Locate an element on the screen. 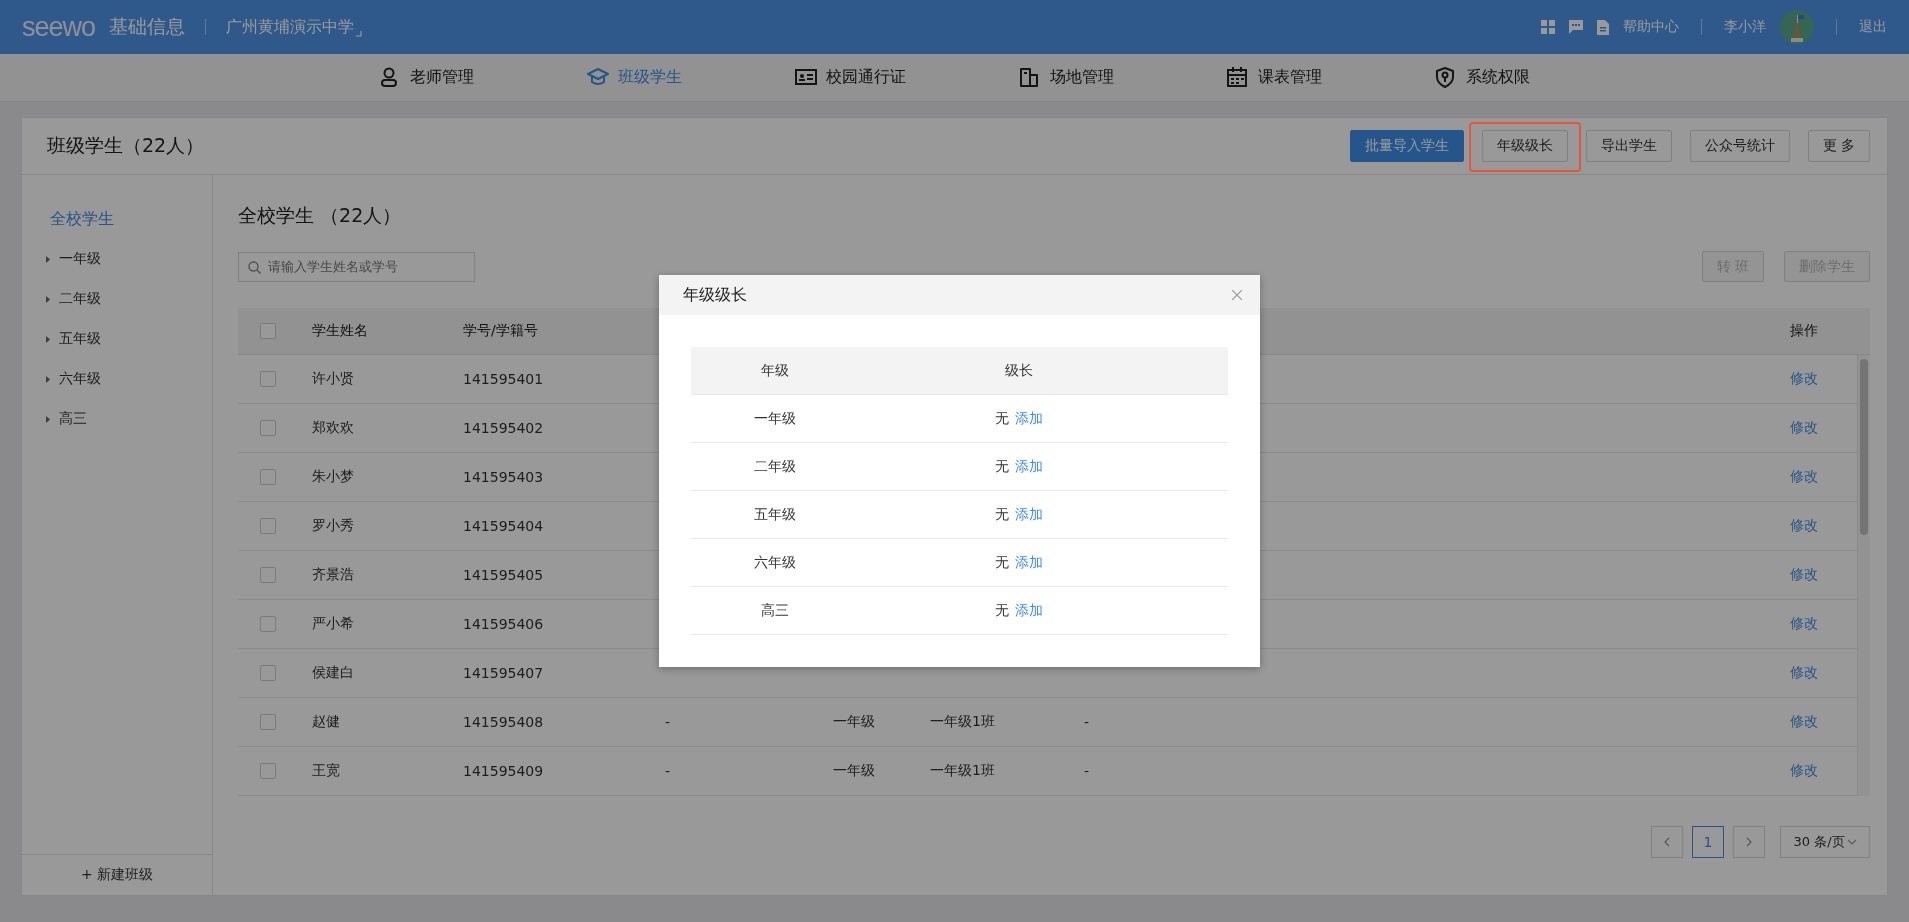  document-icon is located at coordinates (1603, 27).